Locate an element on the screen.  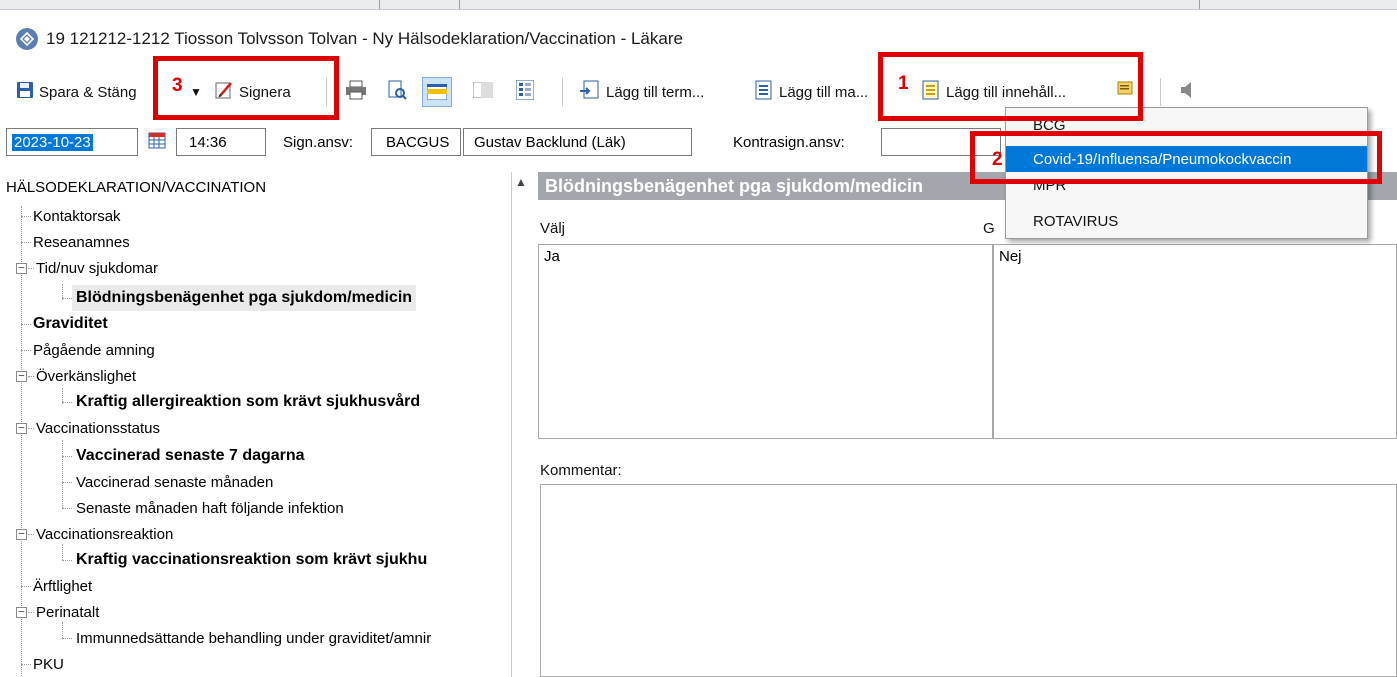
save-close-label: Spara & Stäng is located at coordinates (88, 92).